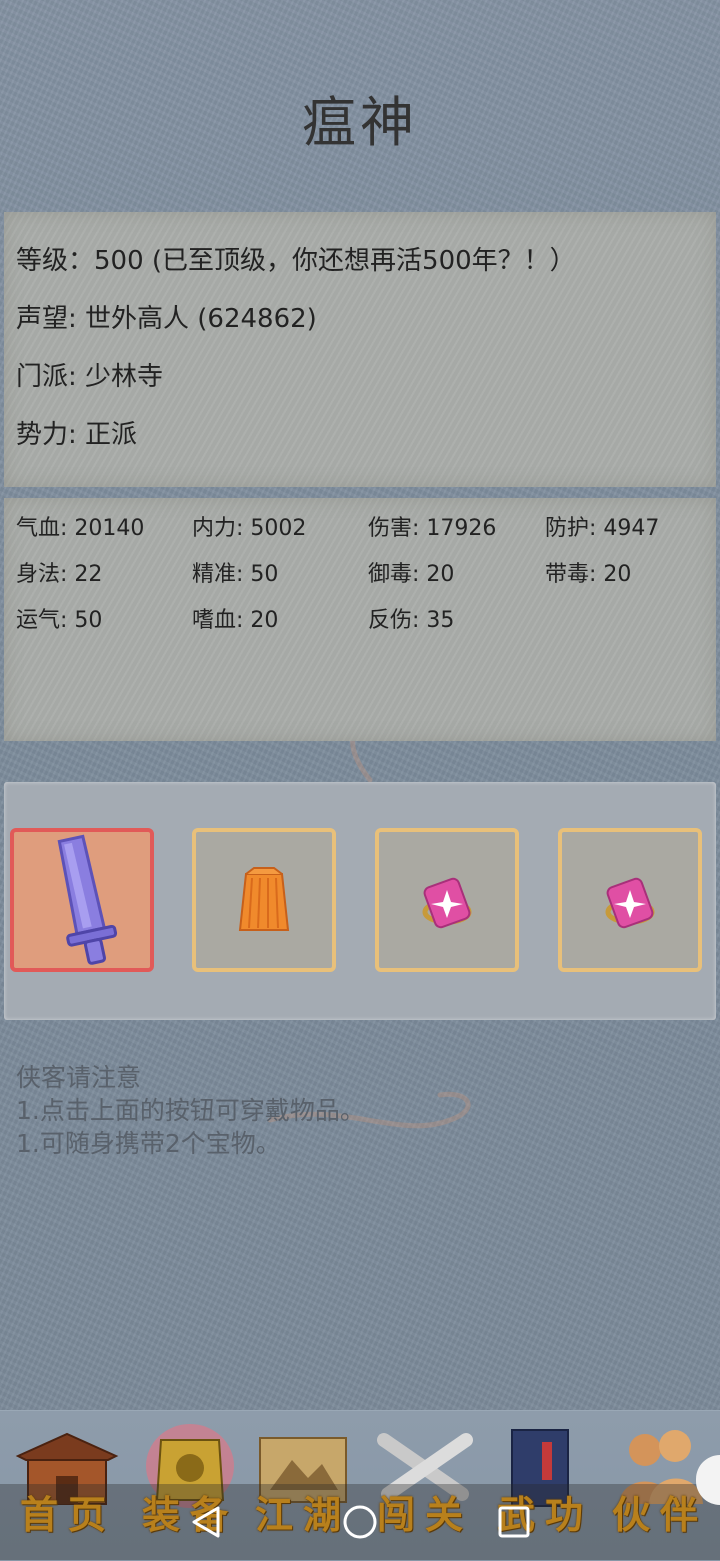 This screenshot has width=720, height=1561. What do you see at coordinates (77, 435) in the screenshot?
I see `faction-text: 势力: 正派` at bounding box center [77, 435].